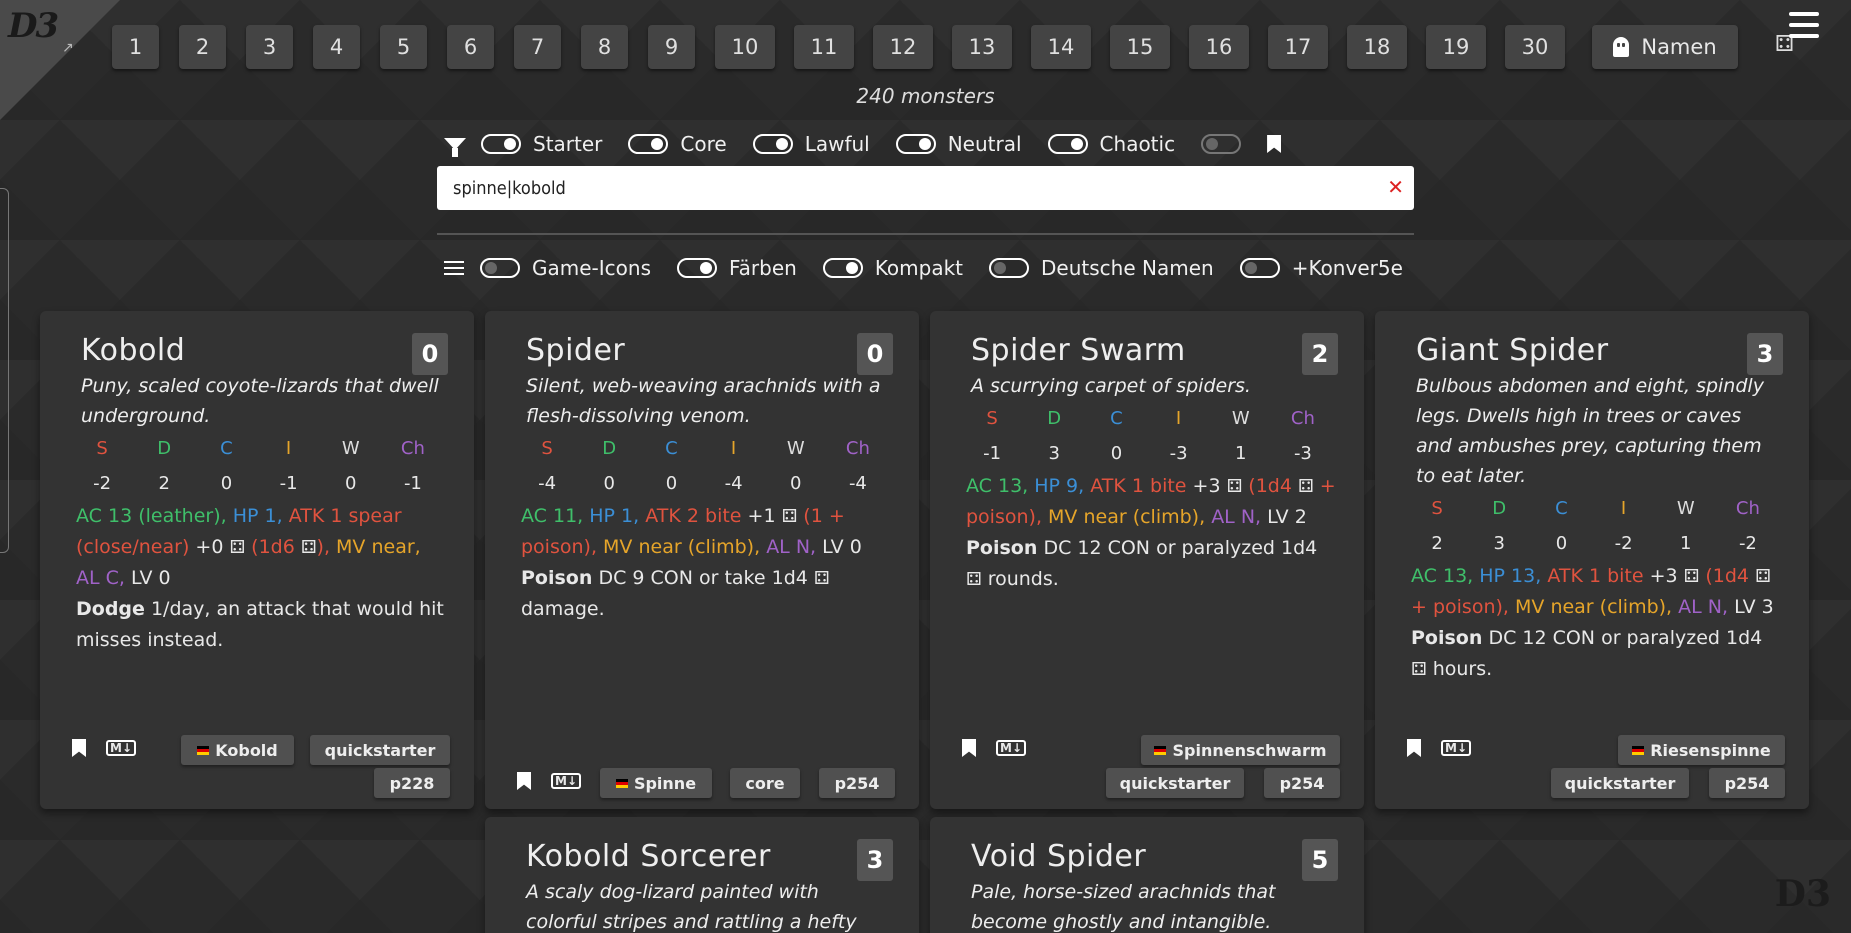  What do you see at coordinates (237, 750) in the screenshot?
I see `german-name-tag: Kobold` at bounding box center [237, 750].